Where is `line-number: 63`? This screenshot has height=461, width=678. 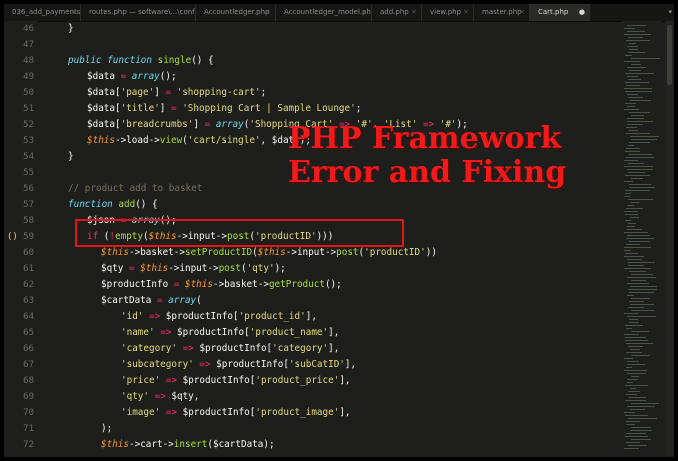 line-number: 63 is located at coordinates (28, 301).